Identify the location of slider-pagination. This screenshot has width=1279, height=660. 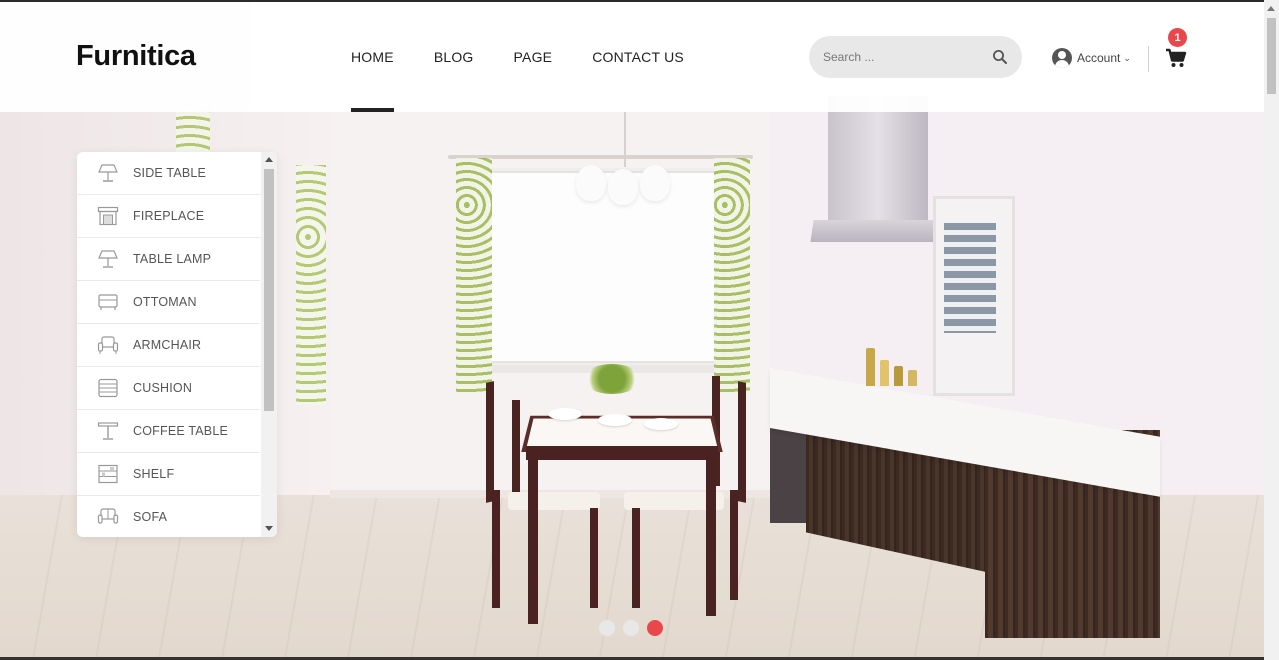
(635, 628).